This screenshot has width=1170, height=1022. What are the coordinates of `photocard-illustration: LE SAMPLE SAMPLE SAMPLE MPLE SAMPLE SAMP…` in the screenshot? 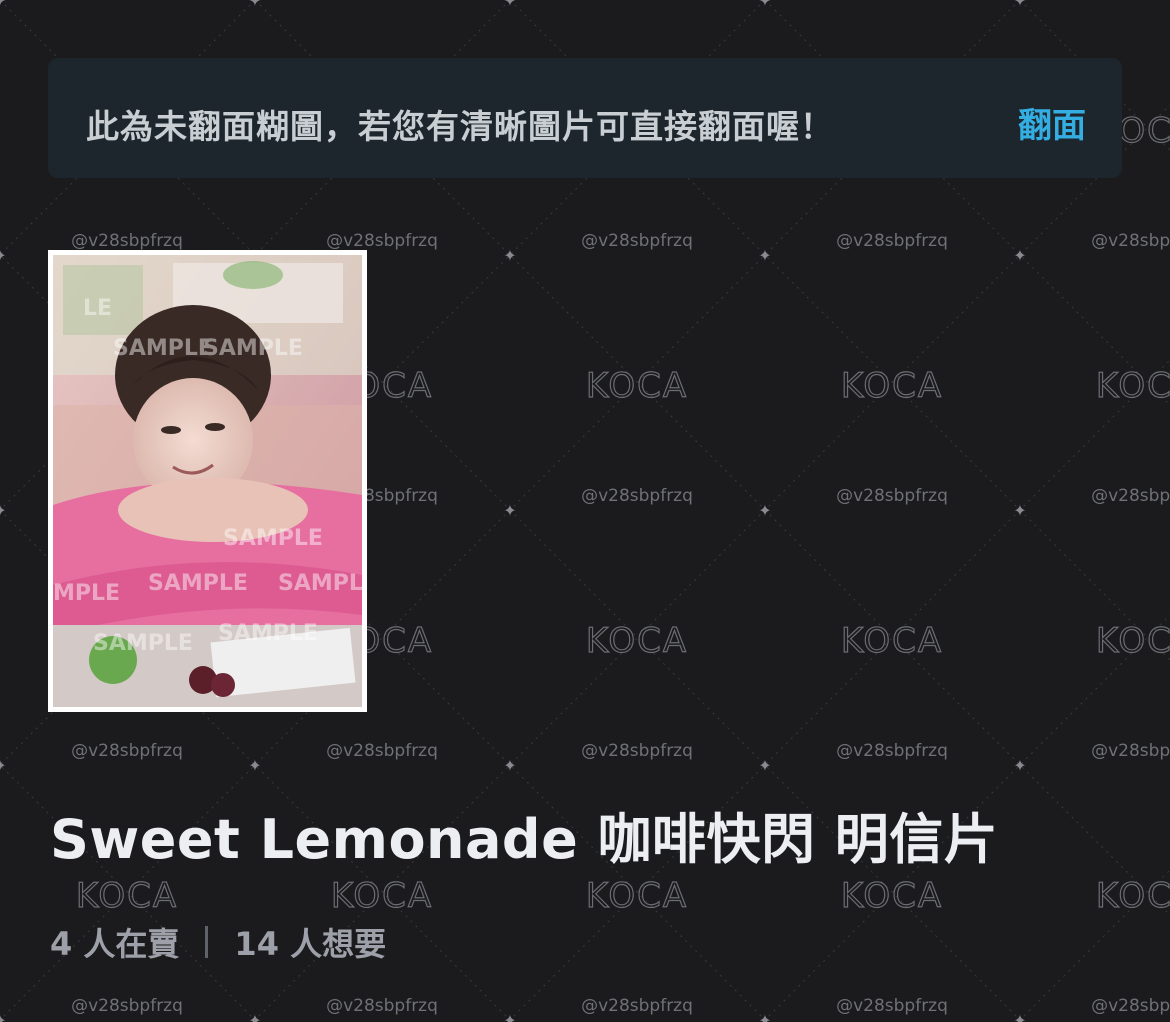 It's located at (207, 481).